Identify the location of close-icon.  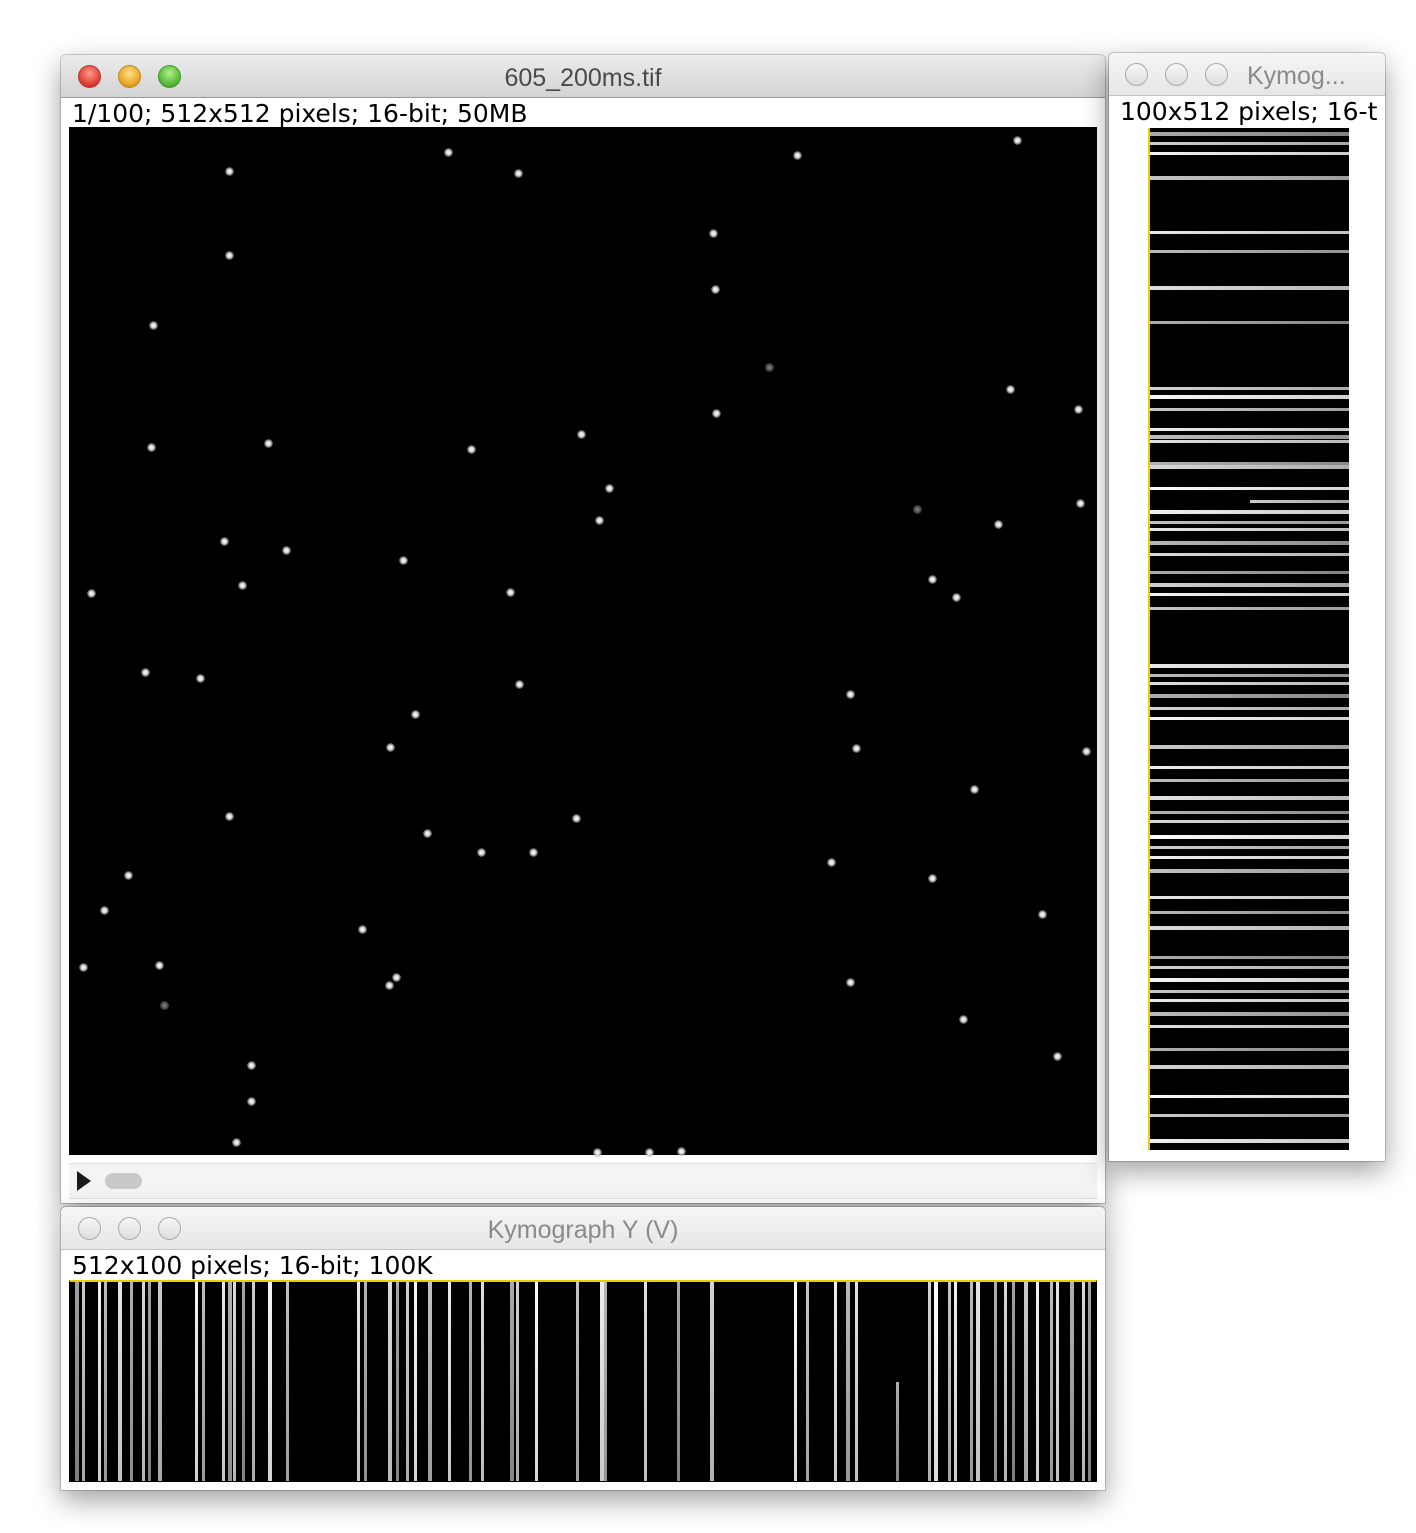
(1136, 74).